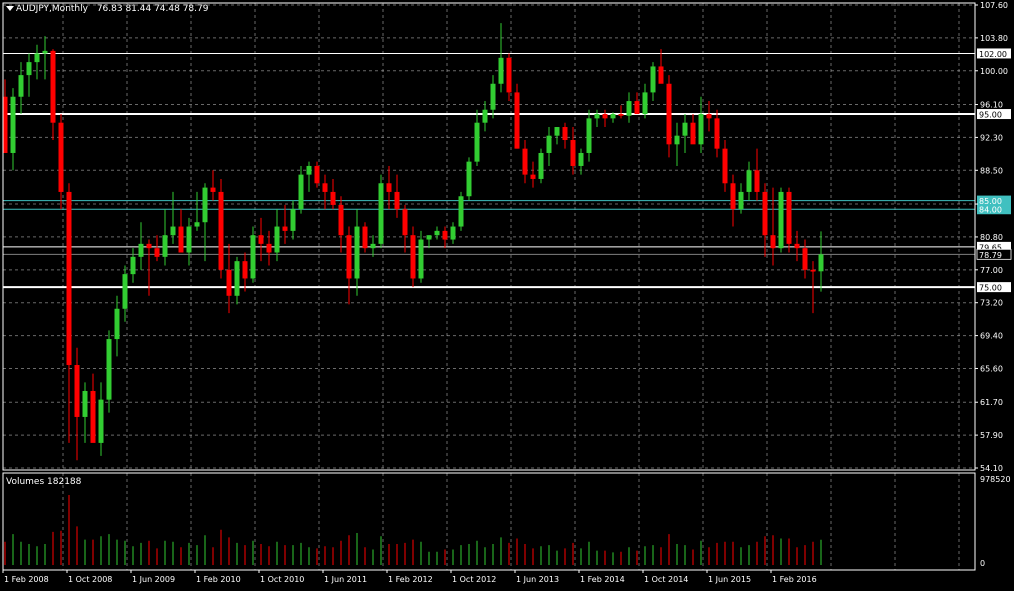  Describe the element at coordinates (218, 579) in the screenshot. I see `x-tick-label: 1 Feb 2010` at that location.